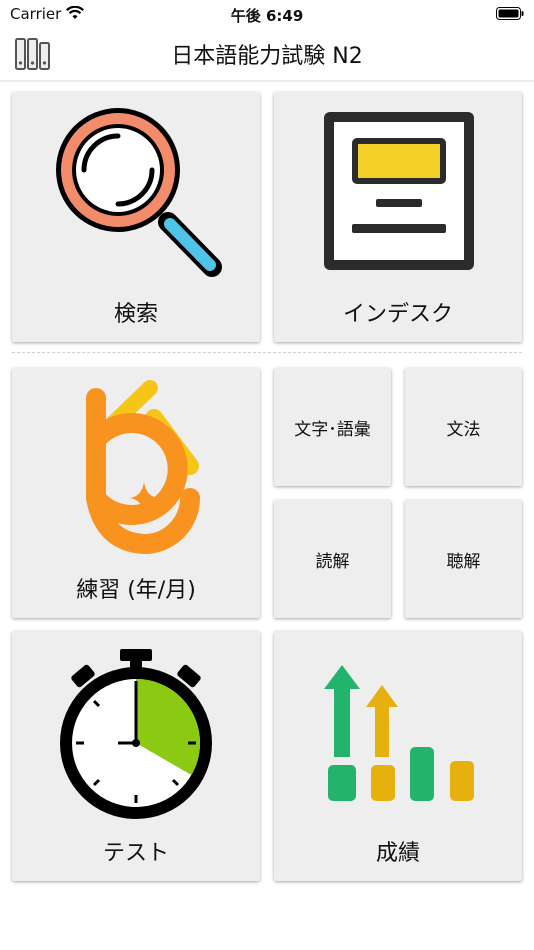  What do you see at coordinates (136, 590) in the screenshot?
I see `practice-label: 練習 (年/月)` at bounding box center [136, 590].